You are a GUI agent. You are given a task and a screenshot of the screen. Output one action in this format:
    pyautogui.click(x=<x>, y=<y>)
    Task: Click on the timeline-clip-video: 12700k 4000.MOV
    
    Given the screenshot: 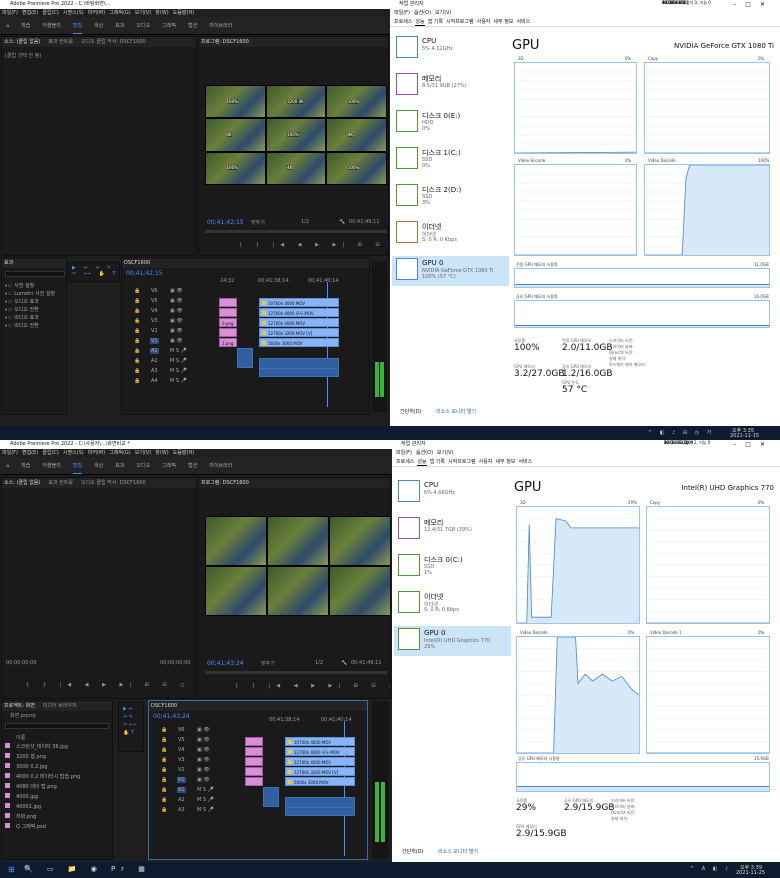 What is the action you would take?
    pyautogui.click(x=320, y=761)
    